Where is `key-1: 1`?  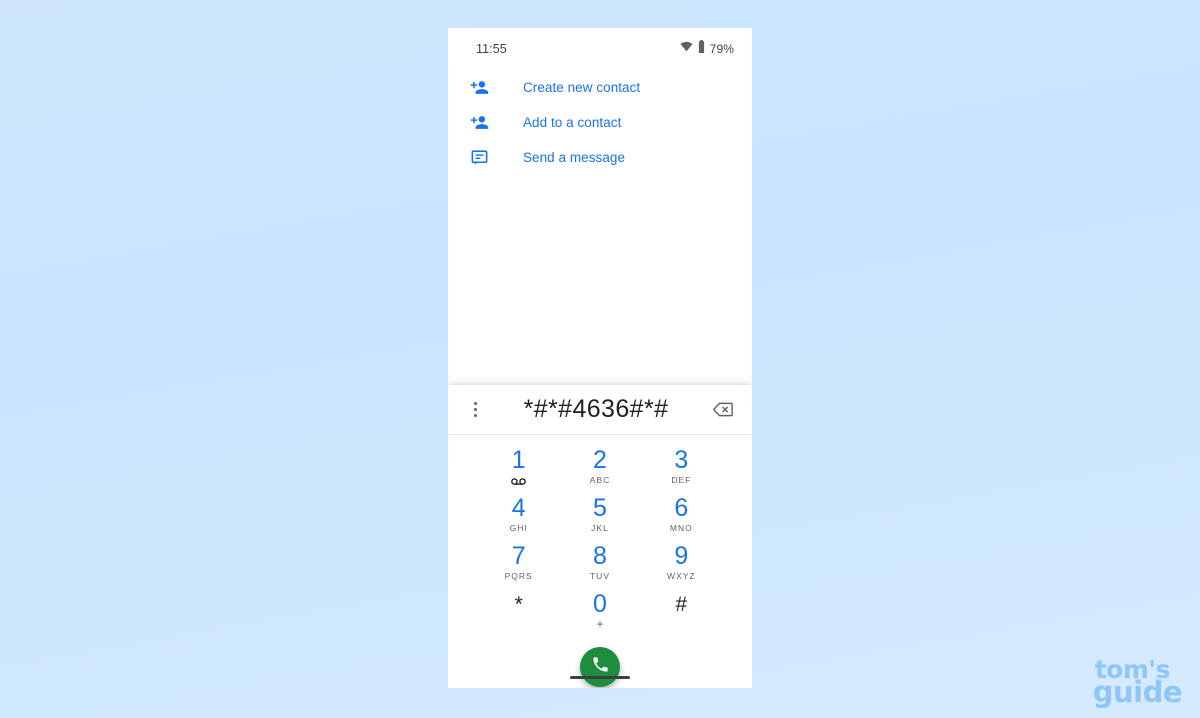
key-1: 1 is located at coordinates (519, 469).